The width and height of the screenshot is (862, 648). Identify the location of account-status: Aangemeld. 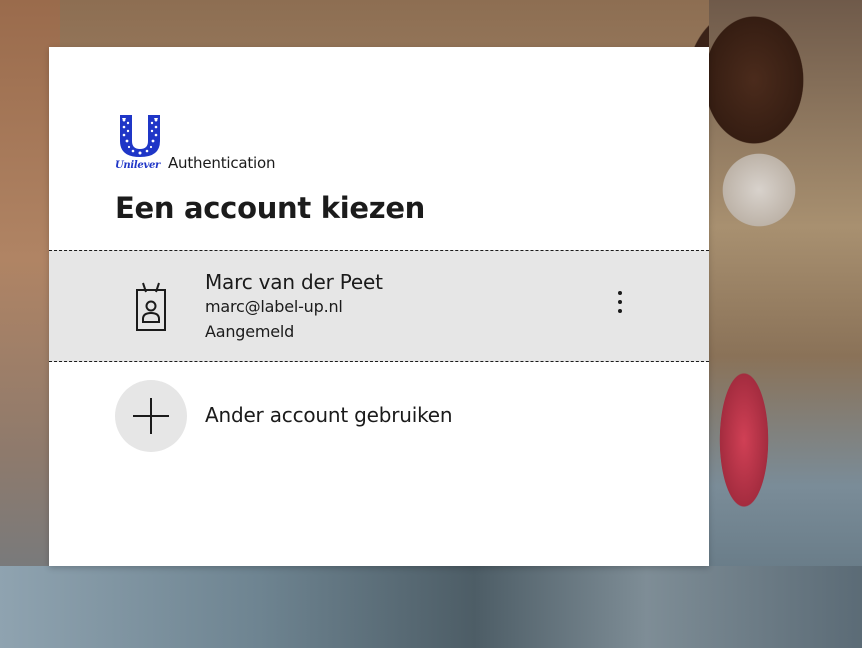
(250, 331).